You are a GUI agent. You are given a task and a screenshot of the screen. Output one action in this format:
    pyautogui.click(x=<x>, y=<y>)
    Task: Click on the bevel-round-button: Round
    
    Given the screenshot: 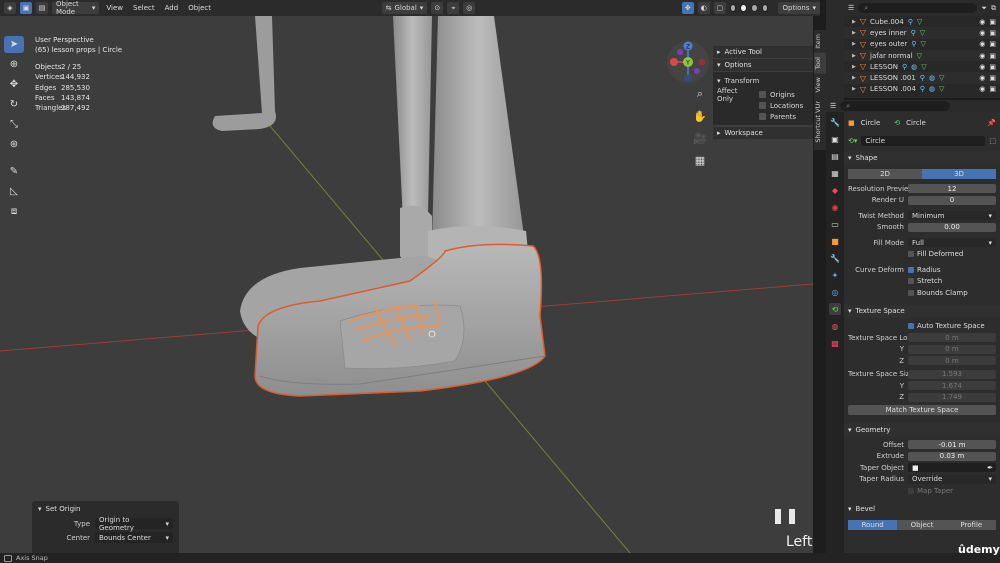 What is the action you would take?
    pyautogui.click(x=873, y=524)
    